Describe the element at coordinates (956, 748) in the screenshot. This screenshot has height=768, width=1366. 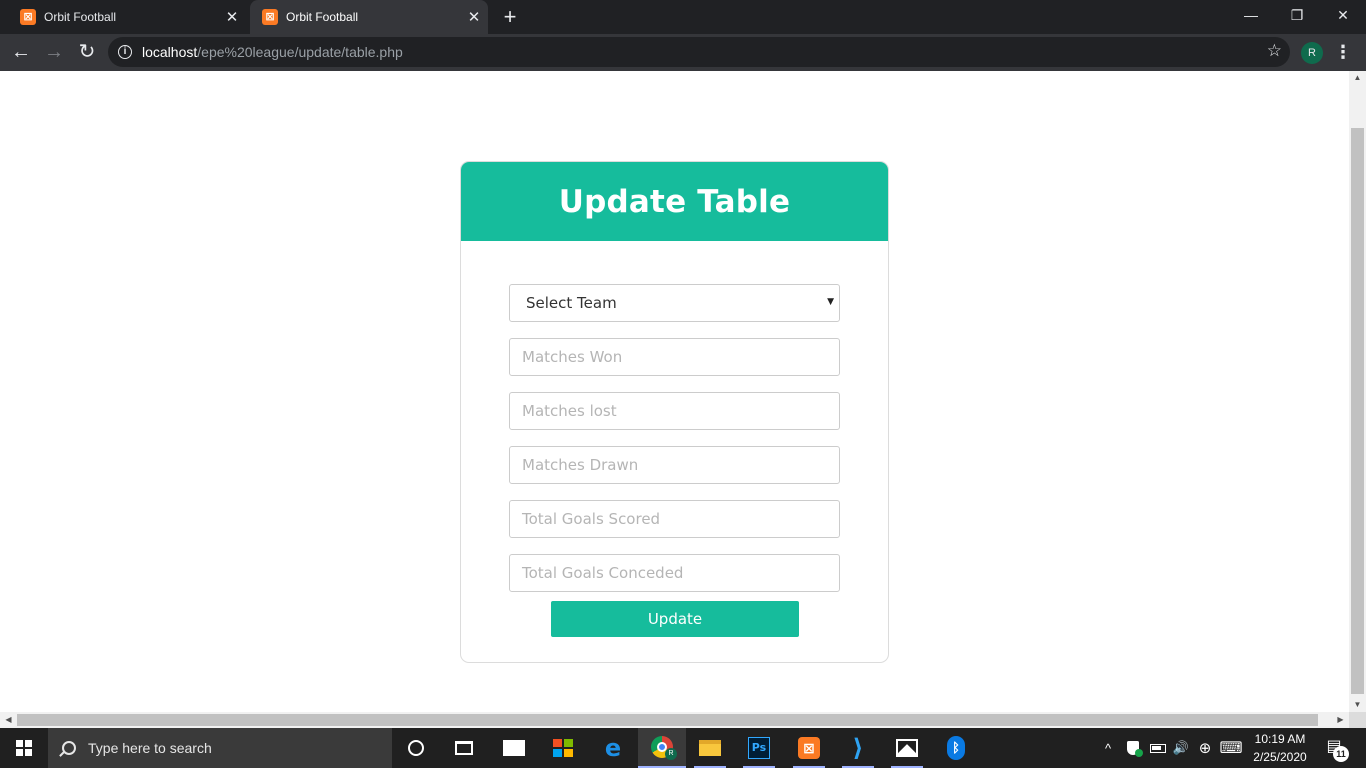
I see `bluetooth-icon: ᛒ` at that location.